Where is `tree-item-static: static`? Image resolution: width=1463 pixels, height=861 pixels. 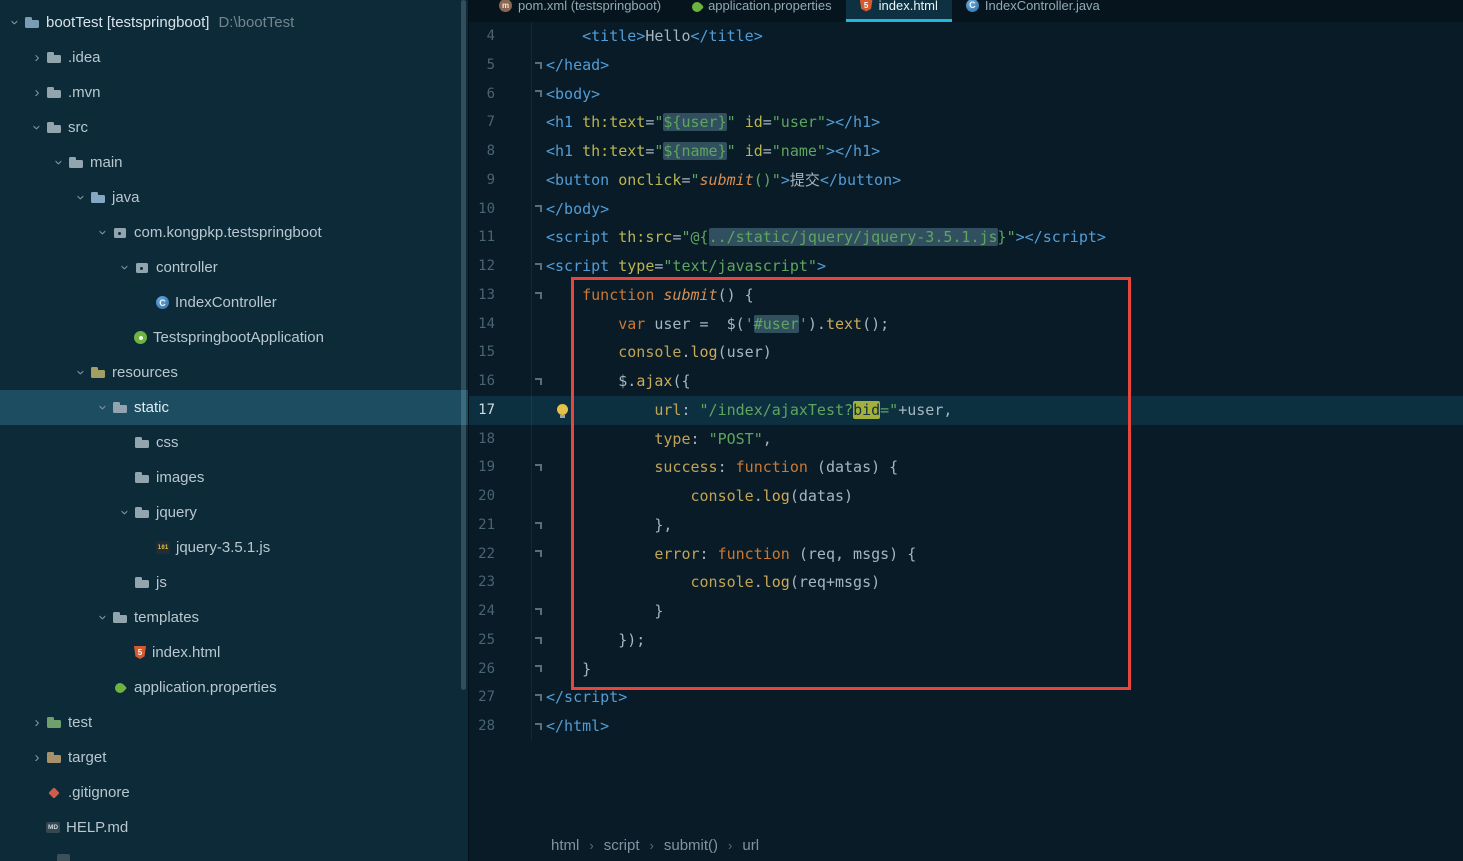
tree-item-static: static is located at coordinates (234, 407).